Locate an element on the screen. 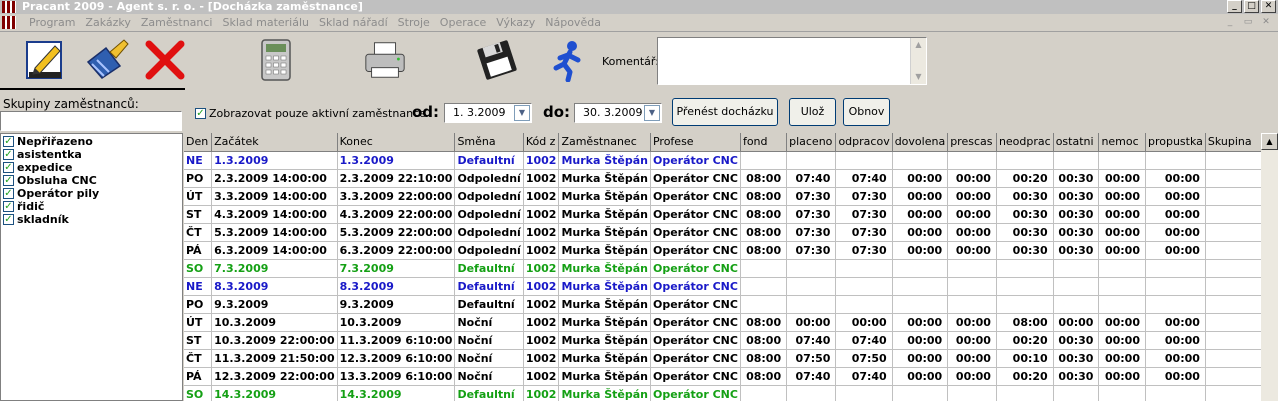 This screenshot has height=401, width=1278. scroll-up-icon: ▲ is located at coordinates (1269, 141).